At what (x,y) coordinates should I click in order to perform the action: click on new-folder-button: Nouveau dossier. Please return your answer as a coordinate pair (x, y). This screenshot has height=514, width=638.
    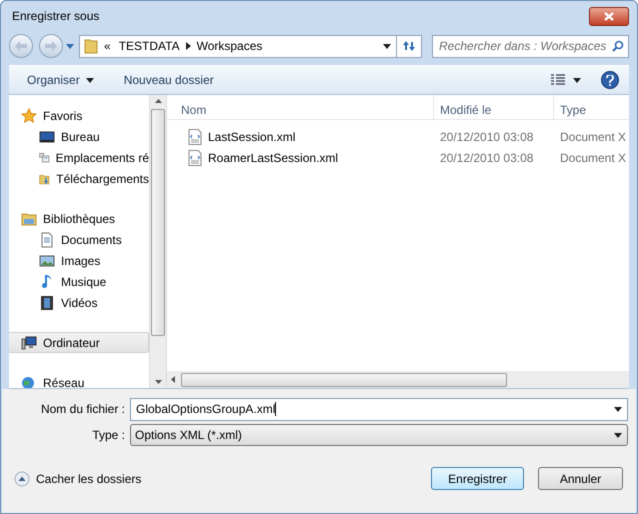
    Looking at the image, I should click on (169, 80).